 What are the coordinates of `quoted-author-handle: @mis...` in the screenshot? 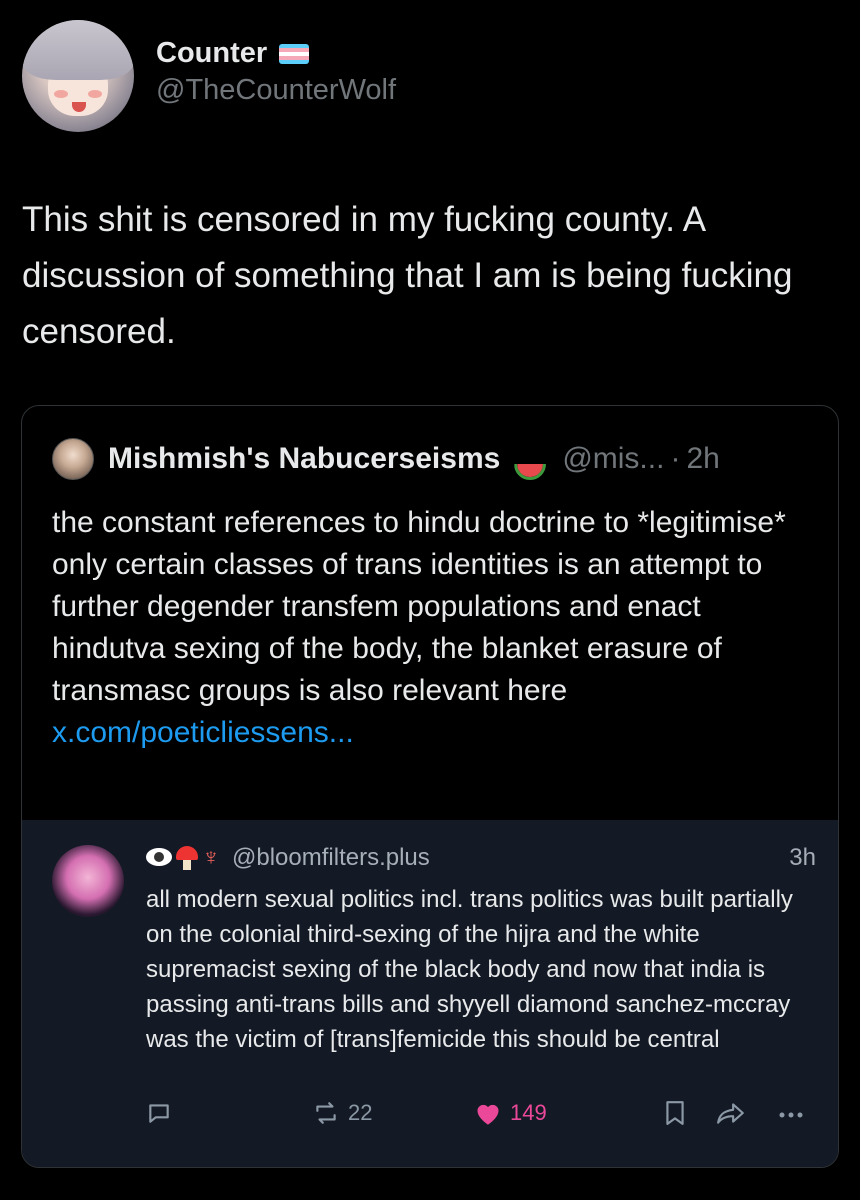 It's located at (613, 459).